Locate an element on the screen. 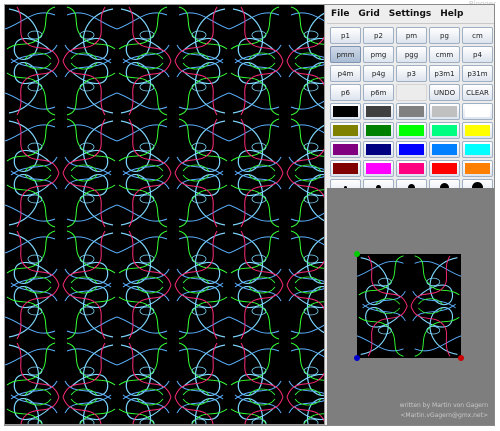 This screenshot has width=500, height=431. pgg-button: pgg is located at coordinates (411, 54).